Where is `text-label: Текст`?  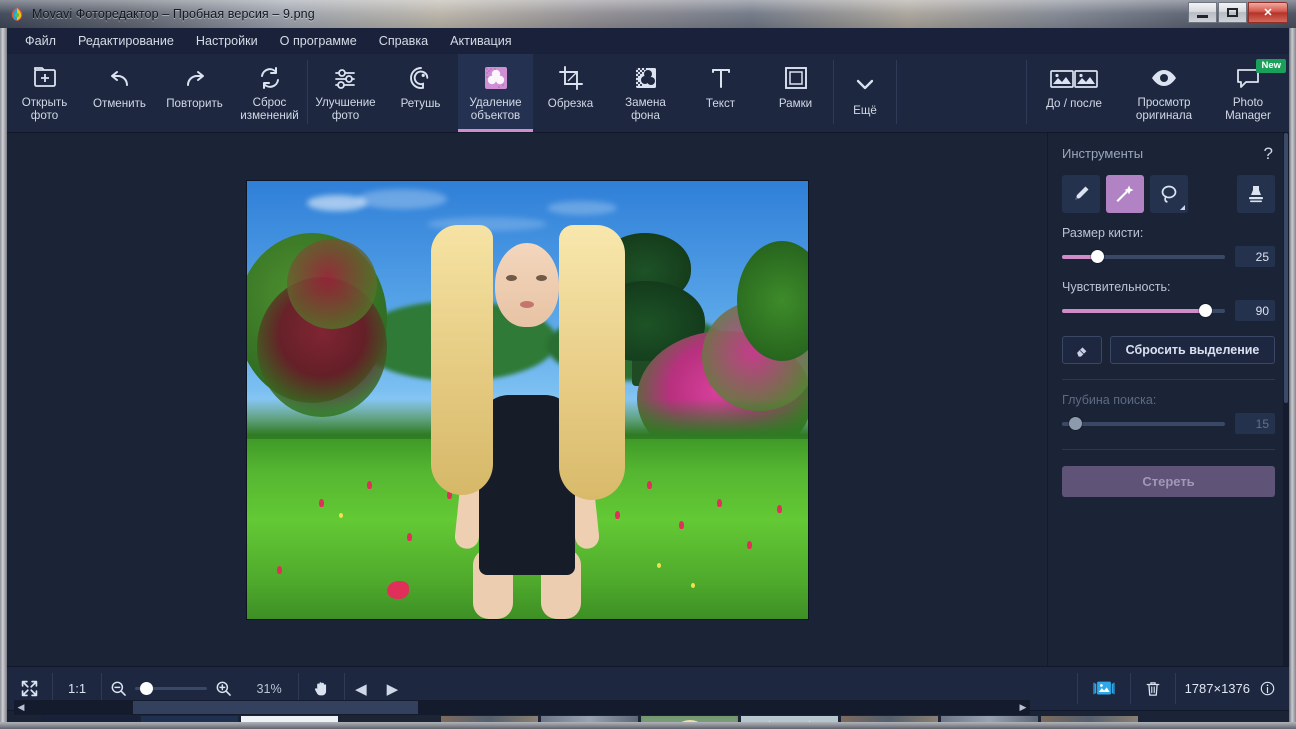 text-label: Текст is located at coordinates (720, 103).